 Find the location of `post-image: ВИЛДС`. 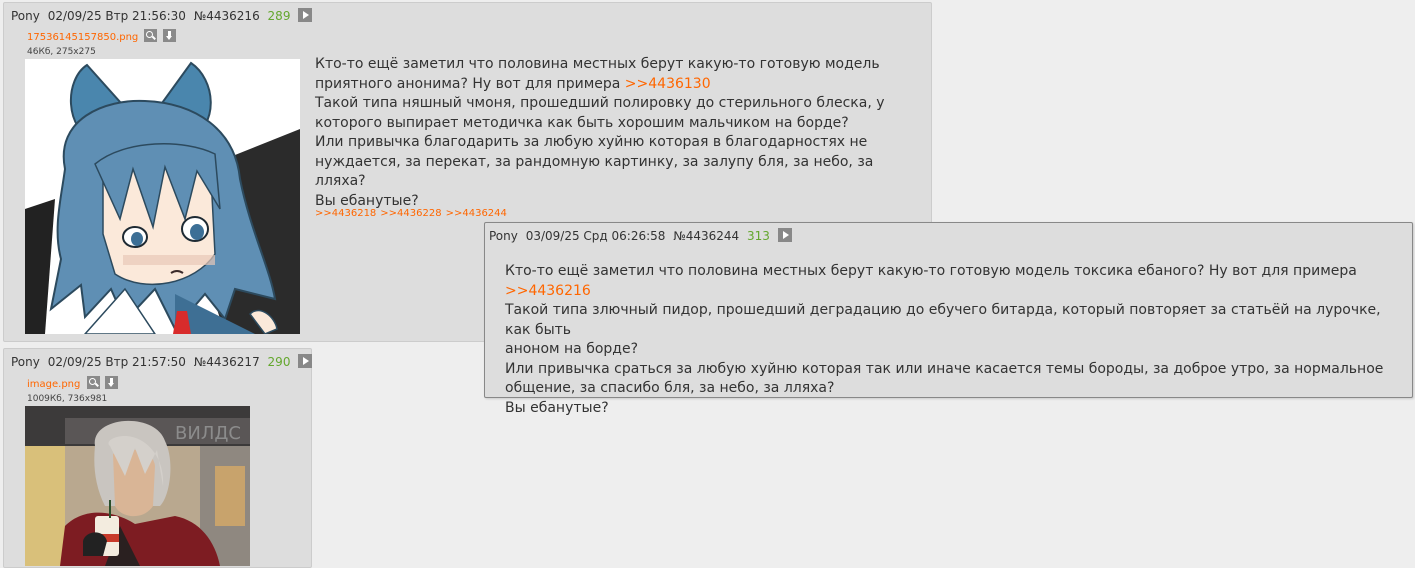

post-image: ВИЛДС is located at coordinates (137, 486).